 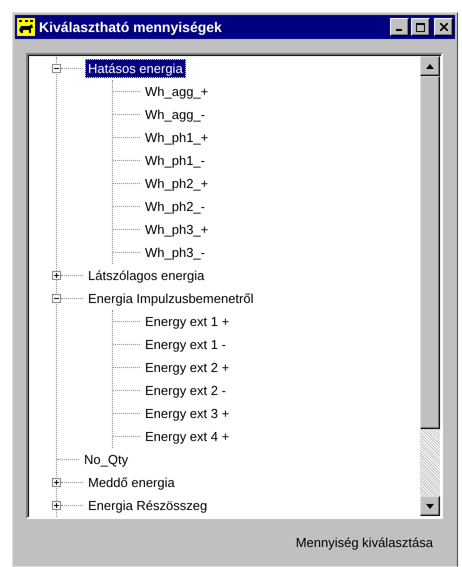 I want to click on close-icon, so click(x=444, y=27).